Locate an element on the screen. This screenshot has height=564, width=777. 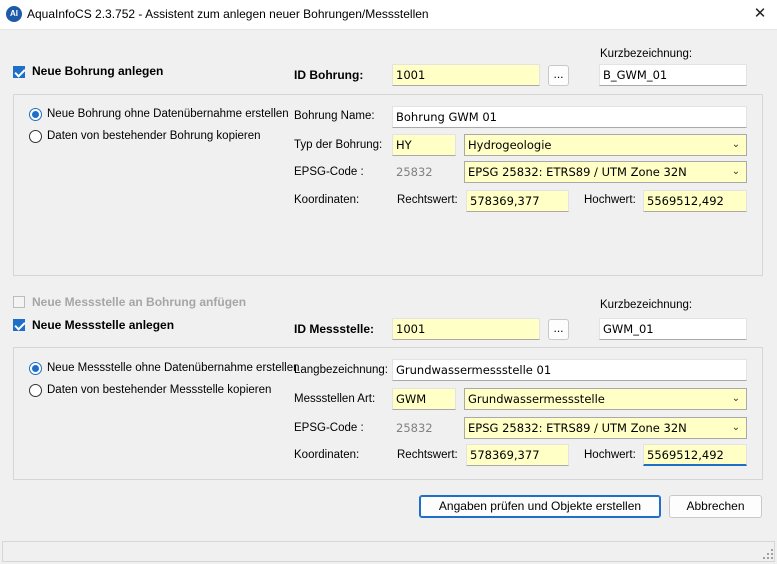
epsg-messstelle-dropdown: EPSG 25832: ETRS89 / UTM Zone 32N ⌄ is located at coordinates (605, 428).